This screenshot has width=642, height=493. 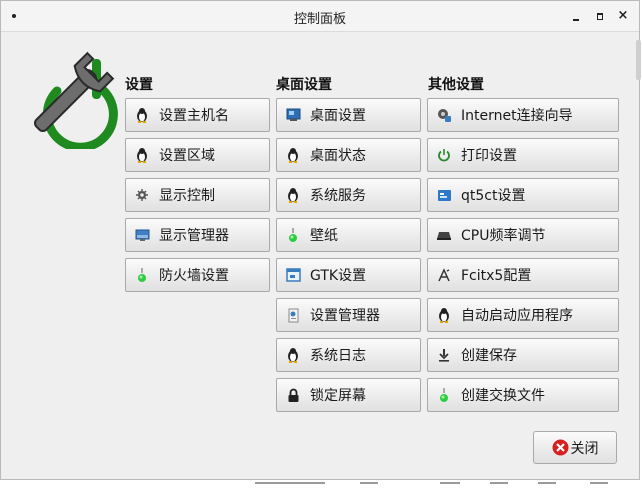 I want to click on desktop-icon, so click(x=293, y=115).